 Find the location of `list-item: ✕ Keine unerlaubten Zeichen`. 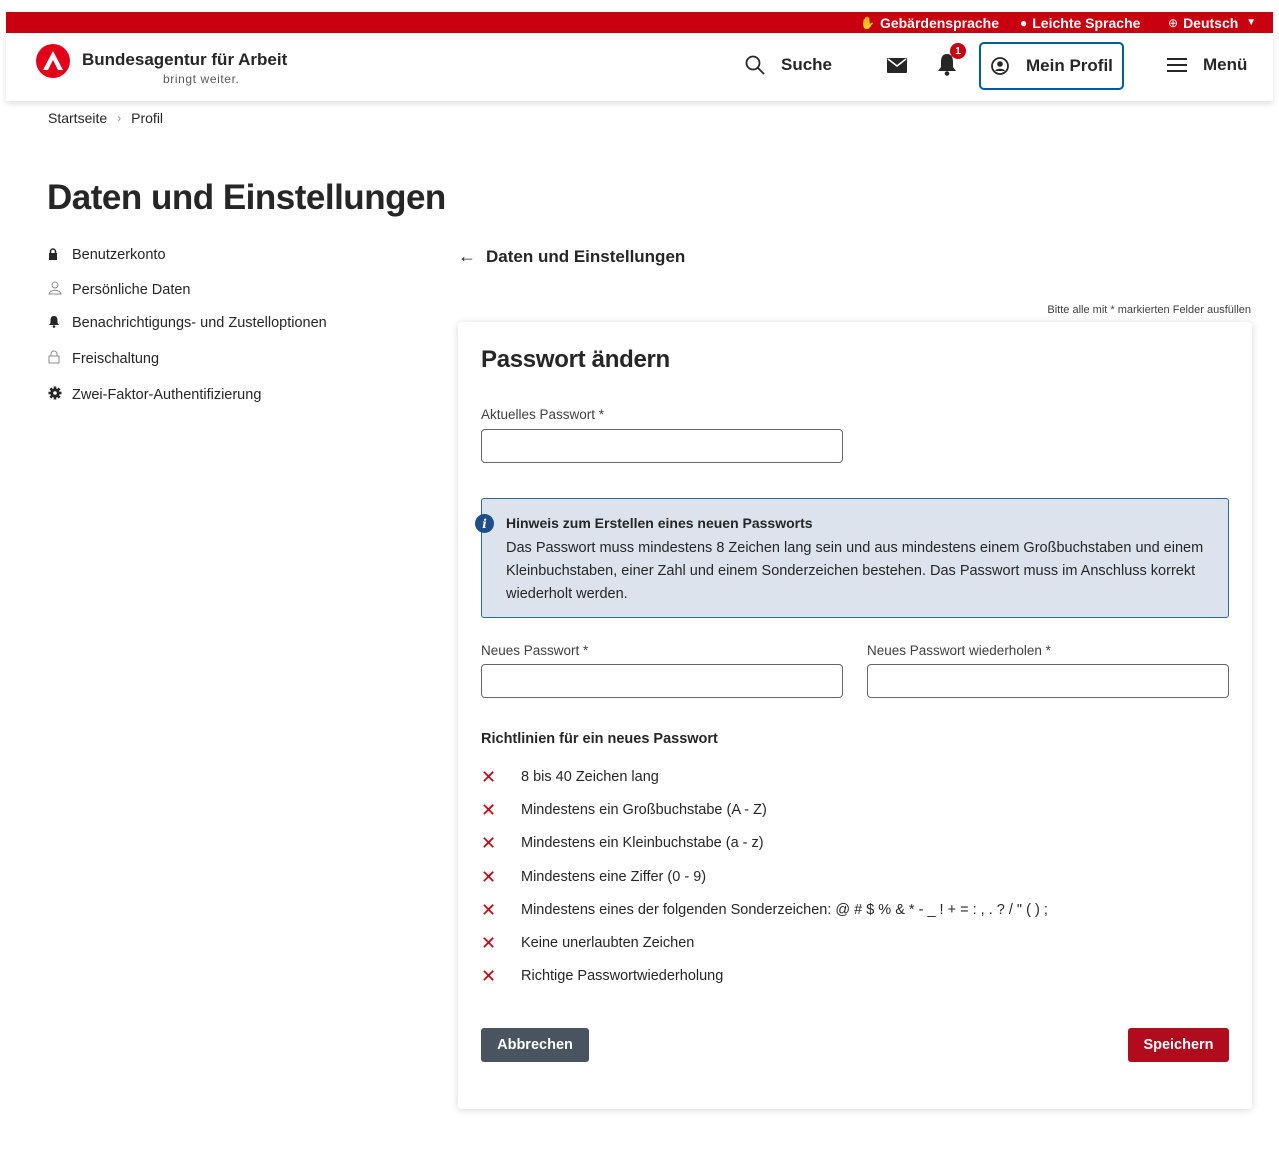

list-item: ✕ Keine unerlaubten Zeichen is located at coordinates (588, 943).